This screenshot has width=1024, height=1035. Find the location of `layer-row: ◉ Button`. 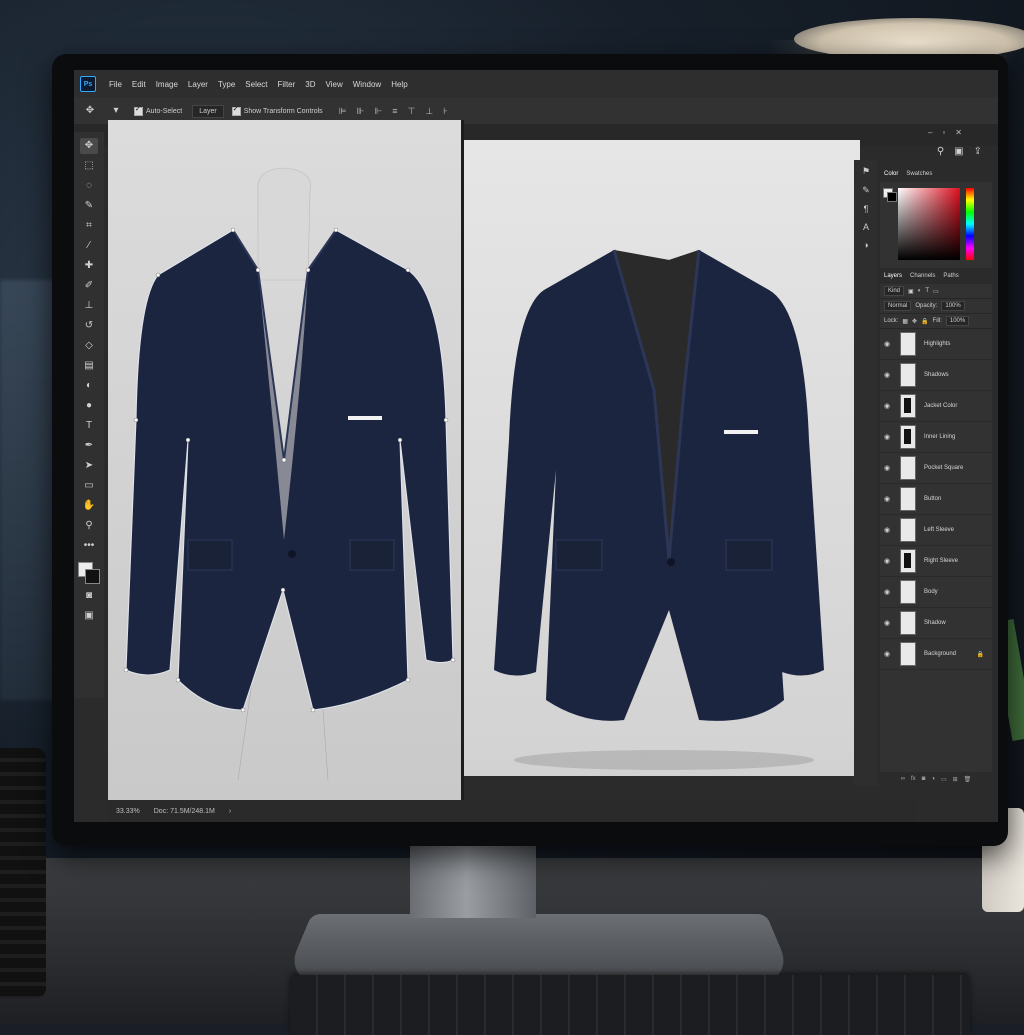

layer-row: ◉ Button is located at coordinates (936, 499).